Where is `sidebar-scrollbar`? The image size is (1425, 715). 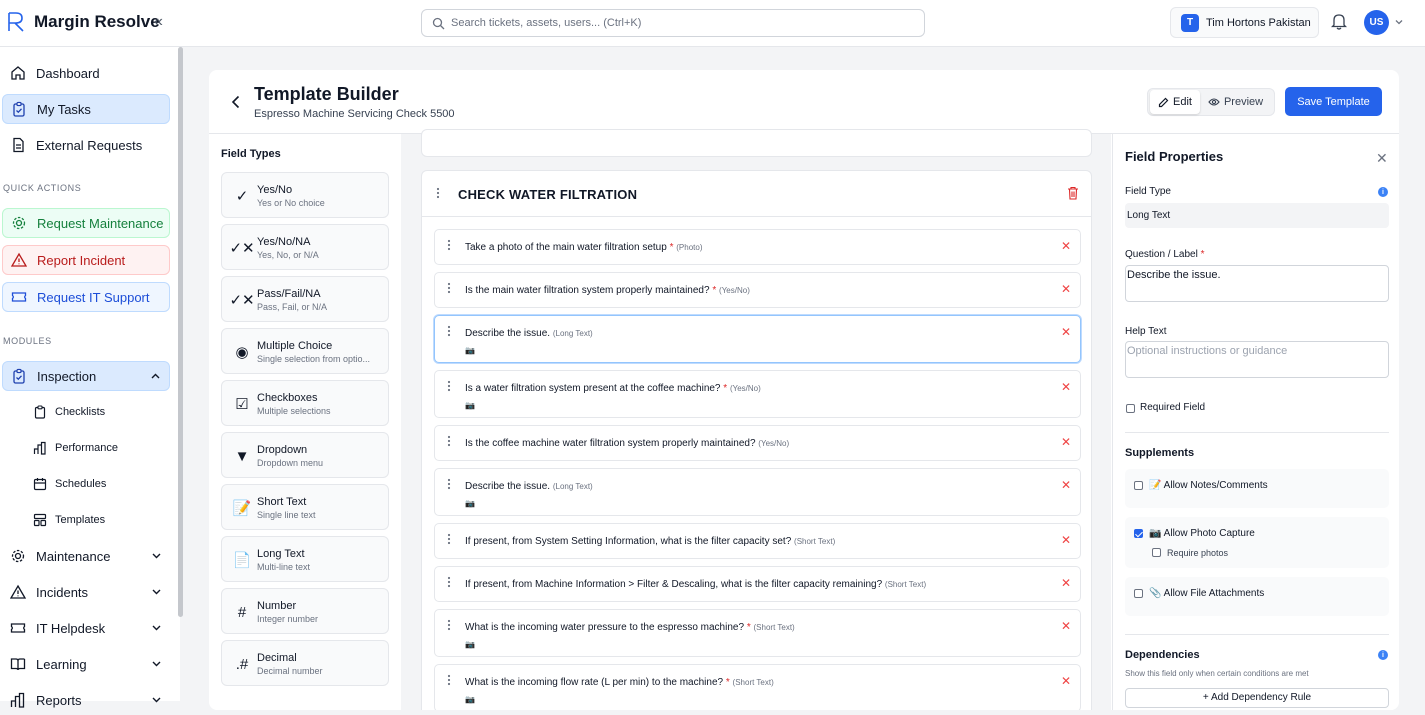 sidebar-scrollbar is located at coordinates (180, 332).